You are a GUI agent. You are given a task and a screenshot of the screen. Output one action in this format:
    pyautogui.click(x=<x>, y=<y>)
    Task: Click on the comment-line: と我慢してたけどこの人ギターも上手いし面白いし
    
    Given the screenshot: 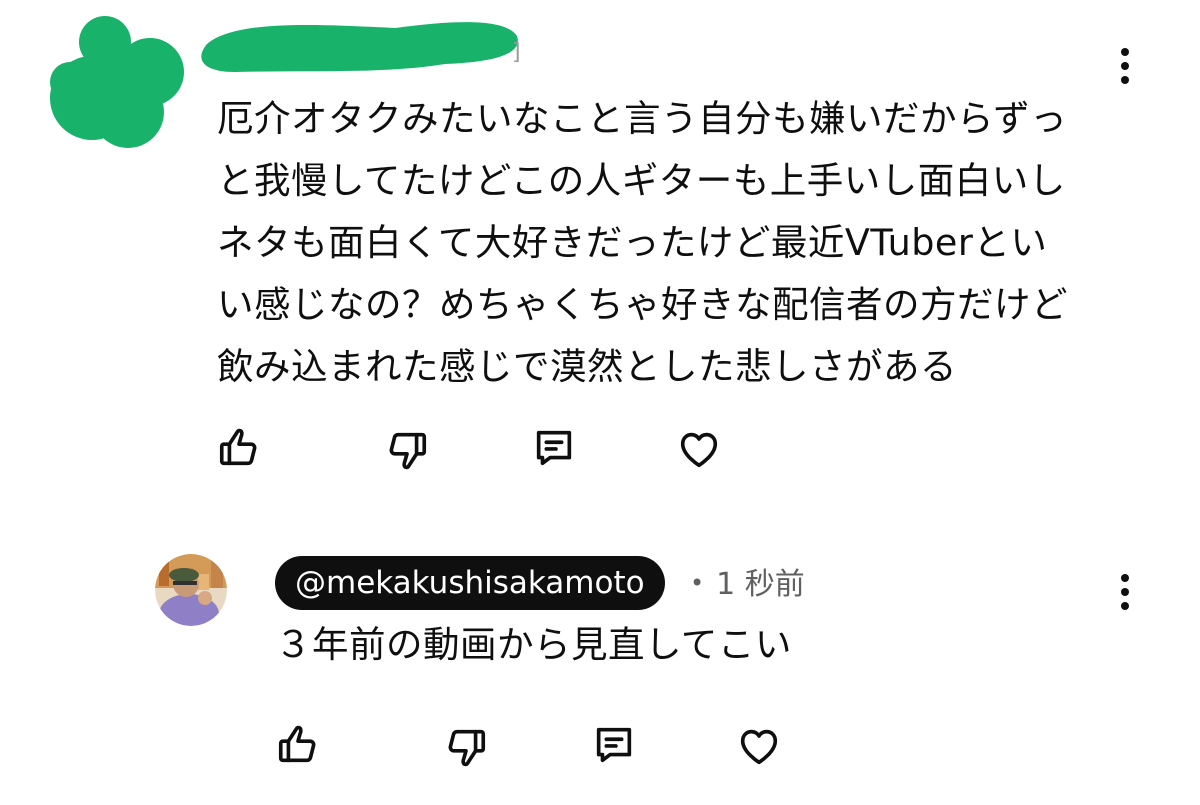 What is the action you would take?
    pyautogui.click(x=641, y=180)
    